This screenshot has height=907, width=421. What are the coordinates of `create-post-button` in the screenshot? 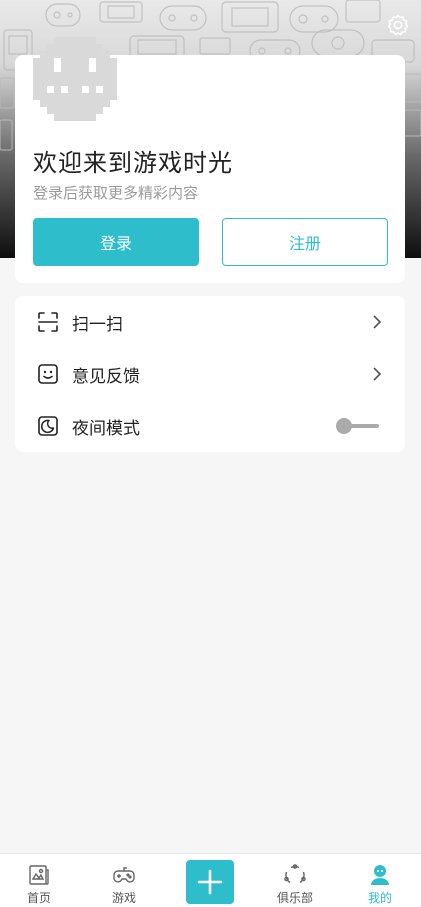 It's located at (210, 882).